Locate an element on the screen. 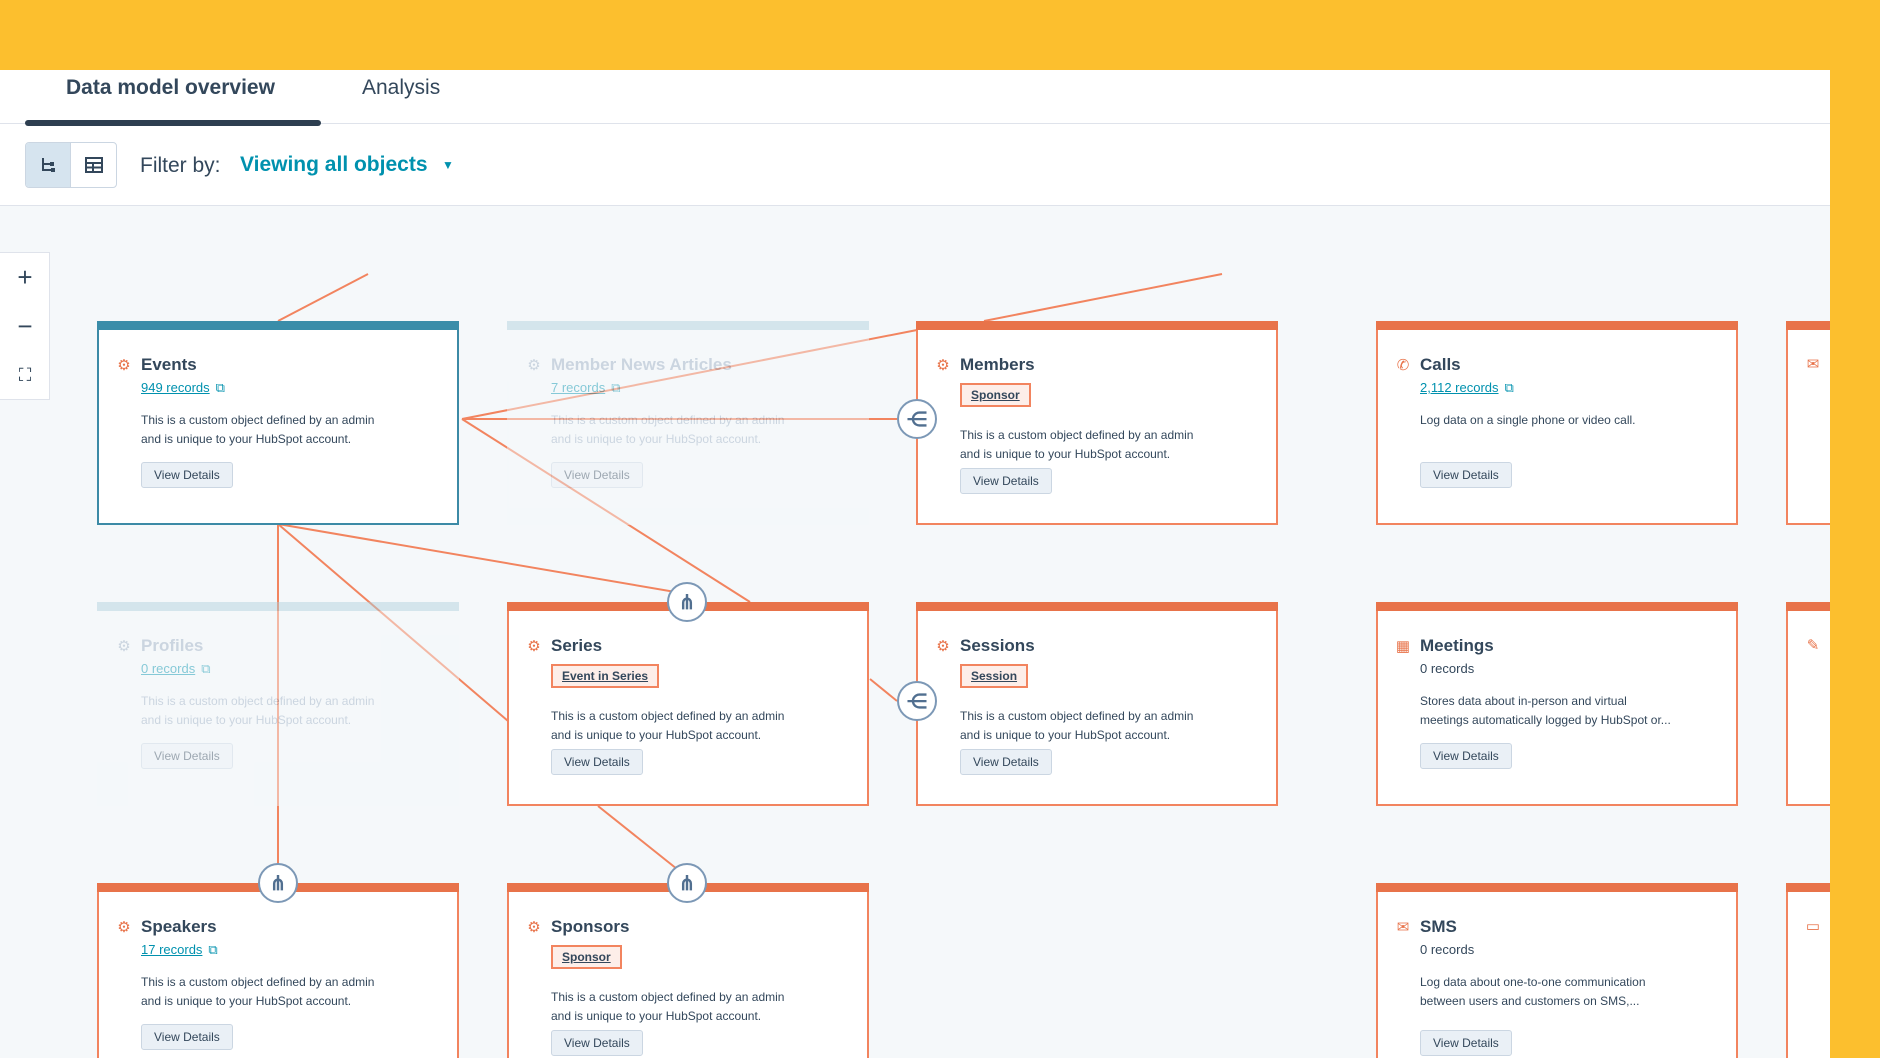  tree-icon is located at coordinates (48, 165).